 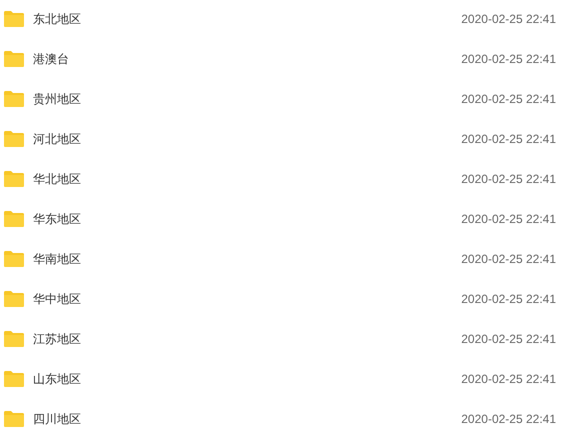 I want to click on folder-name: 山东地区, so click(x=247, y=379).